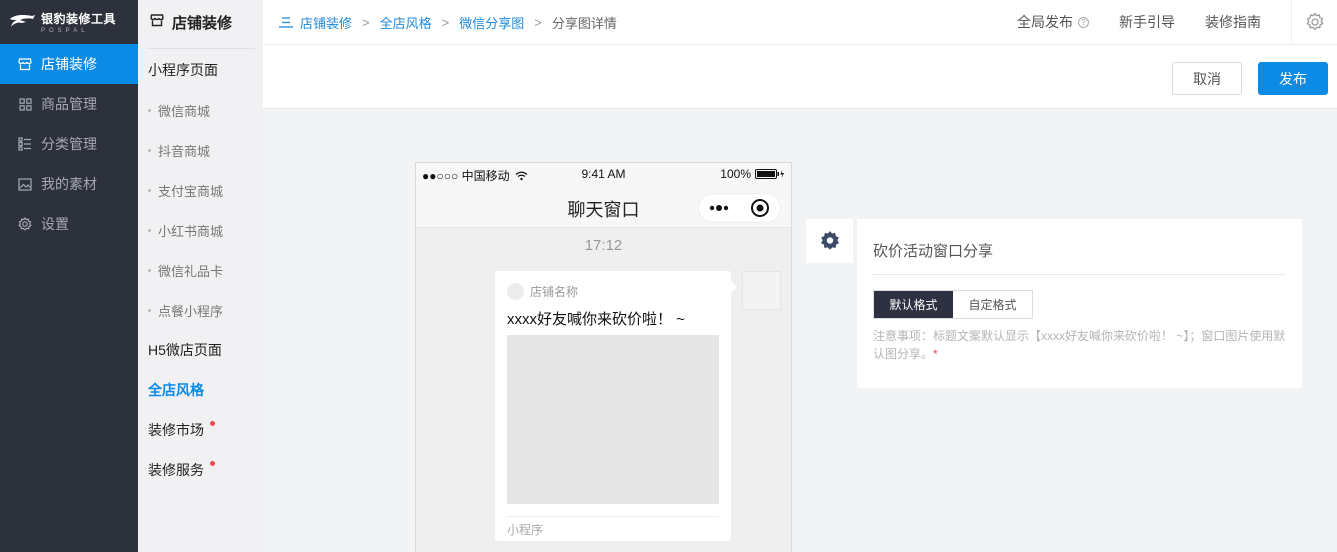 The image size is (1337, 552). What do you see at coordinates (913, 304) in the screenshot?
I see `tab-default-format: 默认格式` at bounding box center [913, 304].